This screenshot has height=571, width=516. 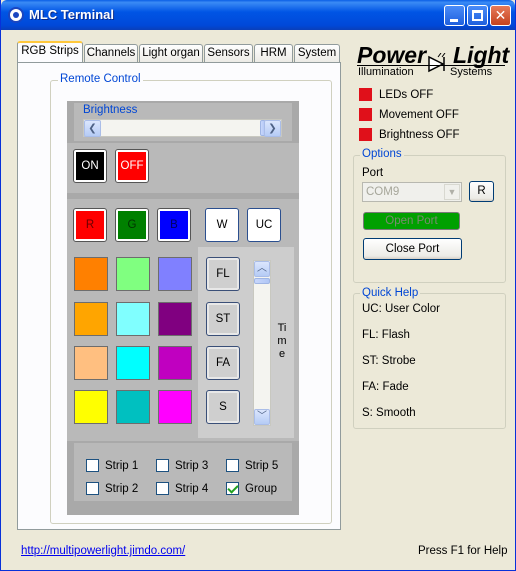 I want to click on strip-1-checkbox: Strip 1, so click(x=112, y=465).